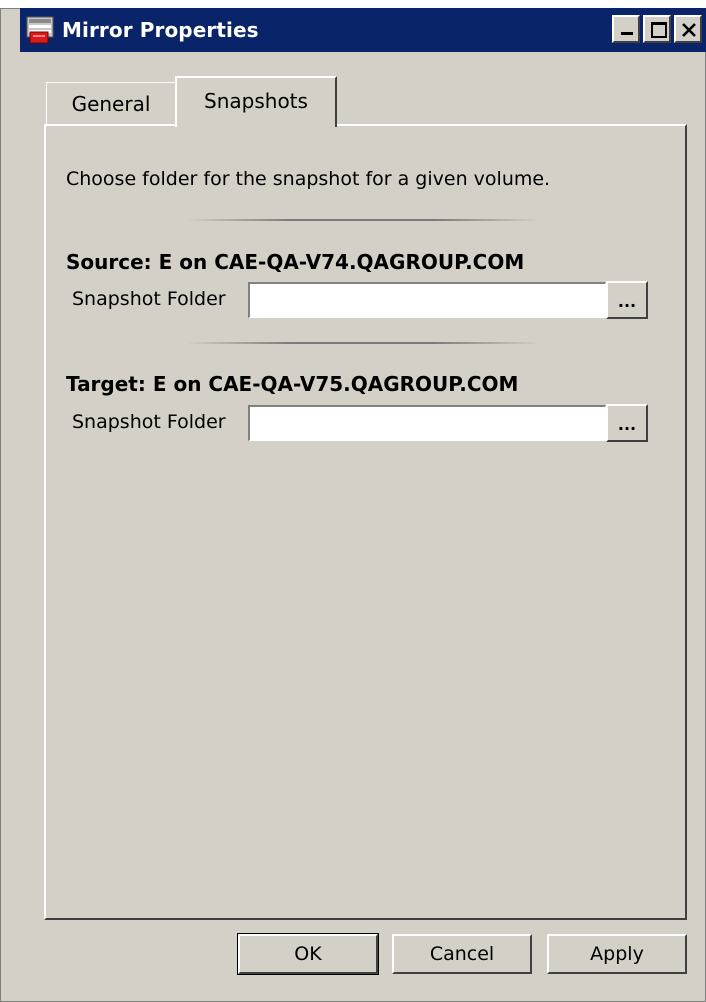  I want to click on close-icon, so click(689, 30).